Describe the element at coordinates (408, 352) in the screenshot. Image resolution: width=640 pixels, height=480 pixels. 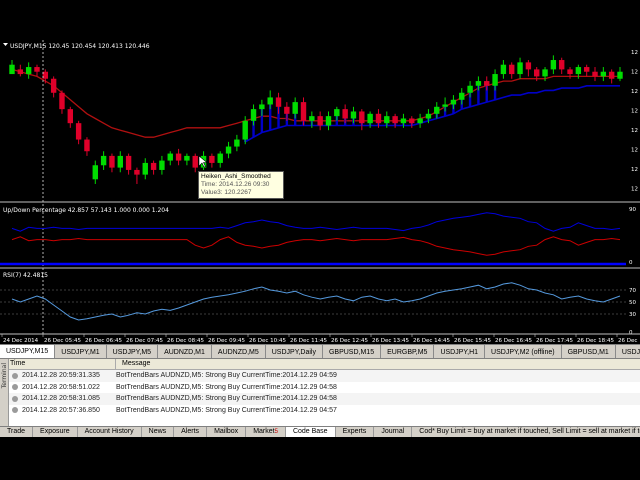
I see `chart-tab: EURGBP,M5` at that location.